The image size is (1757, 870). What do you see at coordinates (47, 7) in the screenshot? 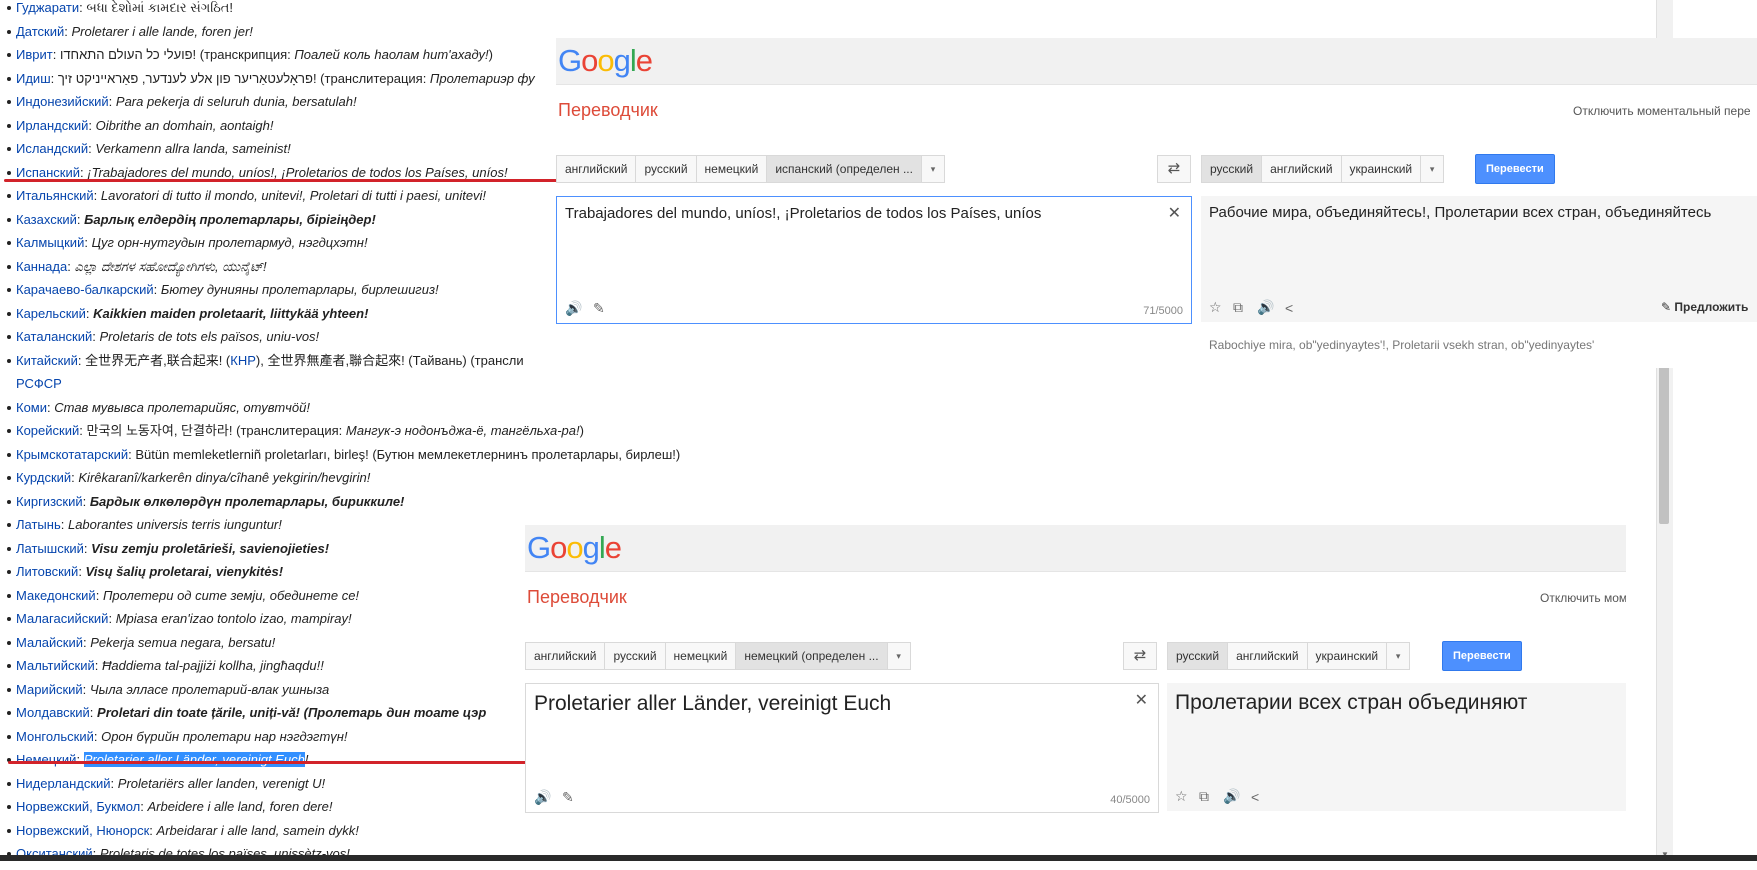
I see `language-link: Гуджарати` at bounding box center [47, 7].